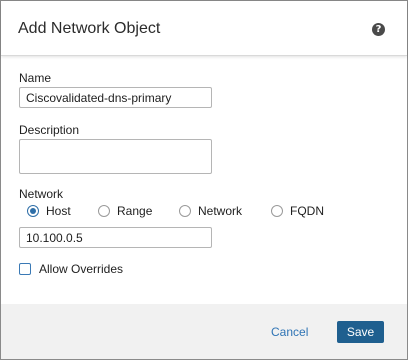 The image size is (408, 360). What do you see at coordinates (58, 211) in the screenshot?
I see `radio-host-label: Host` at bounding box center [58, 211].